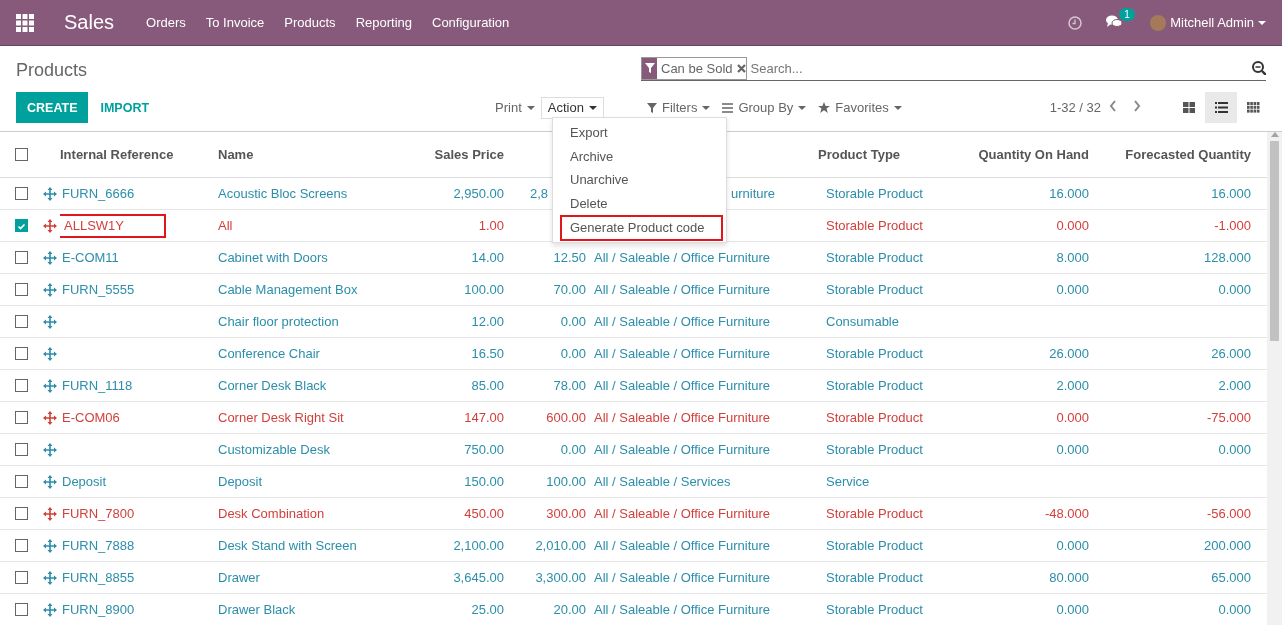  I want to click on column-header: Internal Reference, so click(117, 154).